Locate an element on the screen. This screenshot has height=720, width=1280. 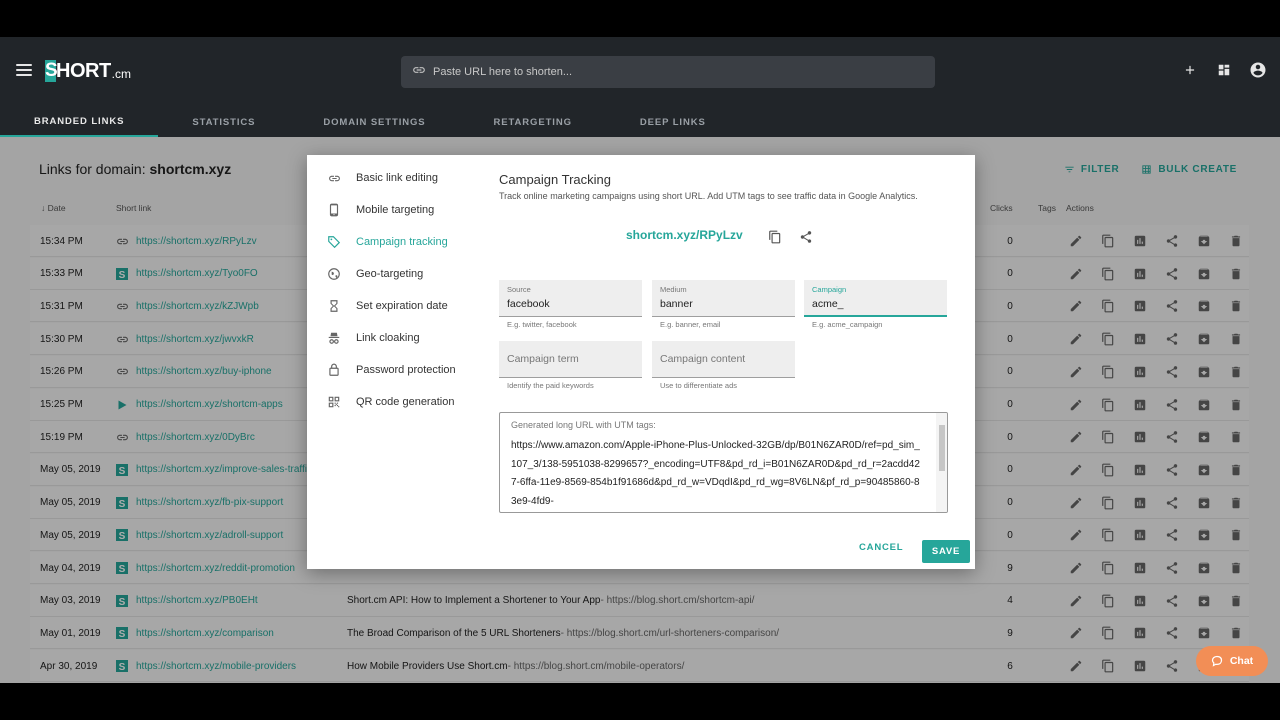
qr-icon is located at coordinates (334, 402).